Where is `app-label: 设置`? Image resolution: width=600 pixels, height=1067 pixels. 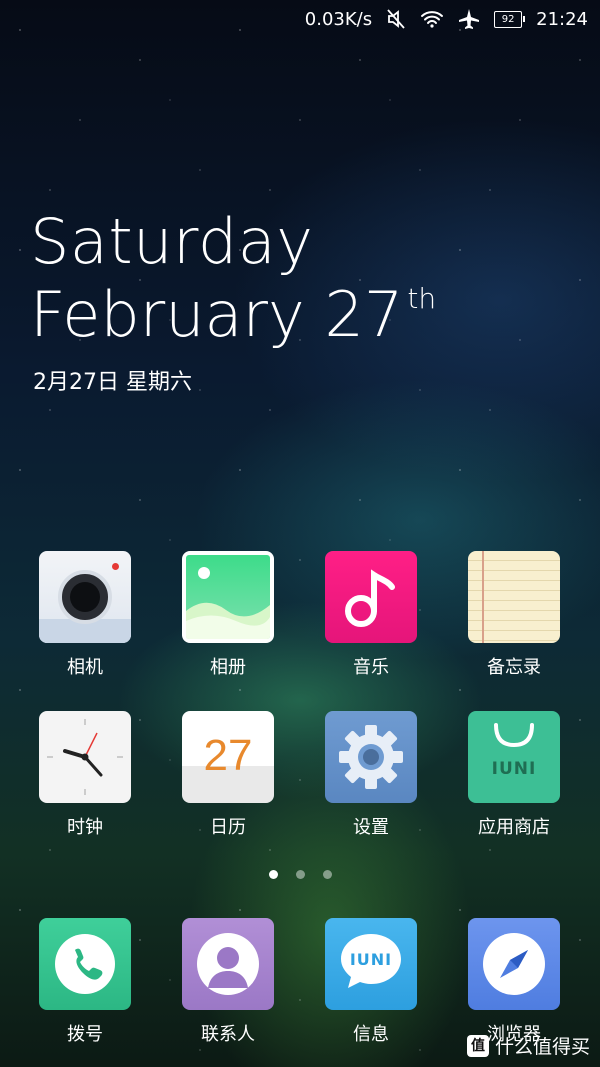 app-label: 设置 is located at coordinates (371, 827).